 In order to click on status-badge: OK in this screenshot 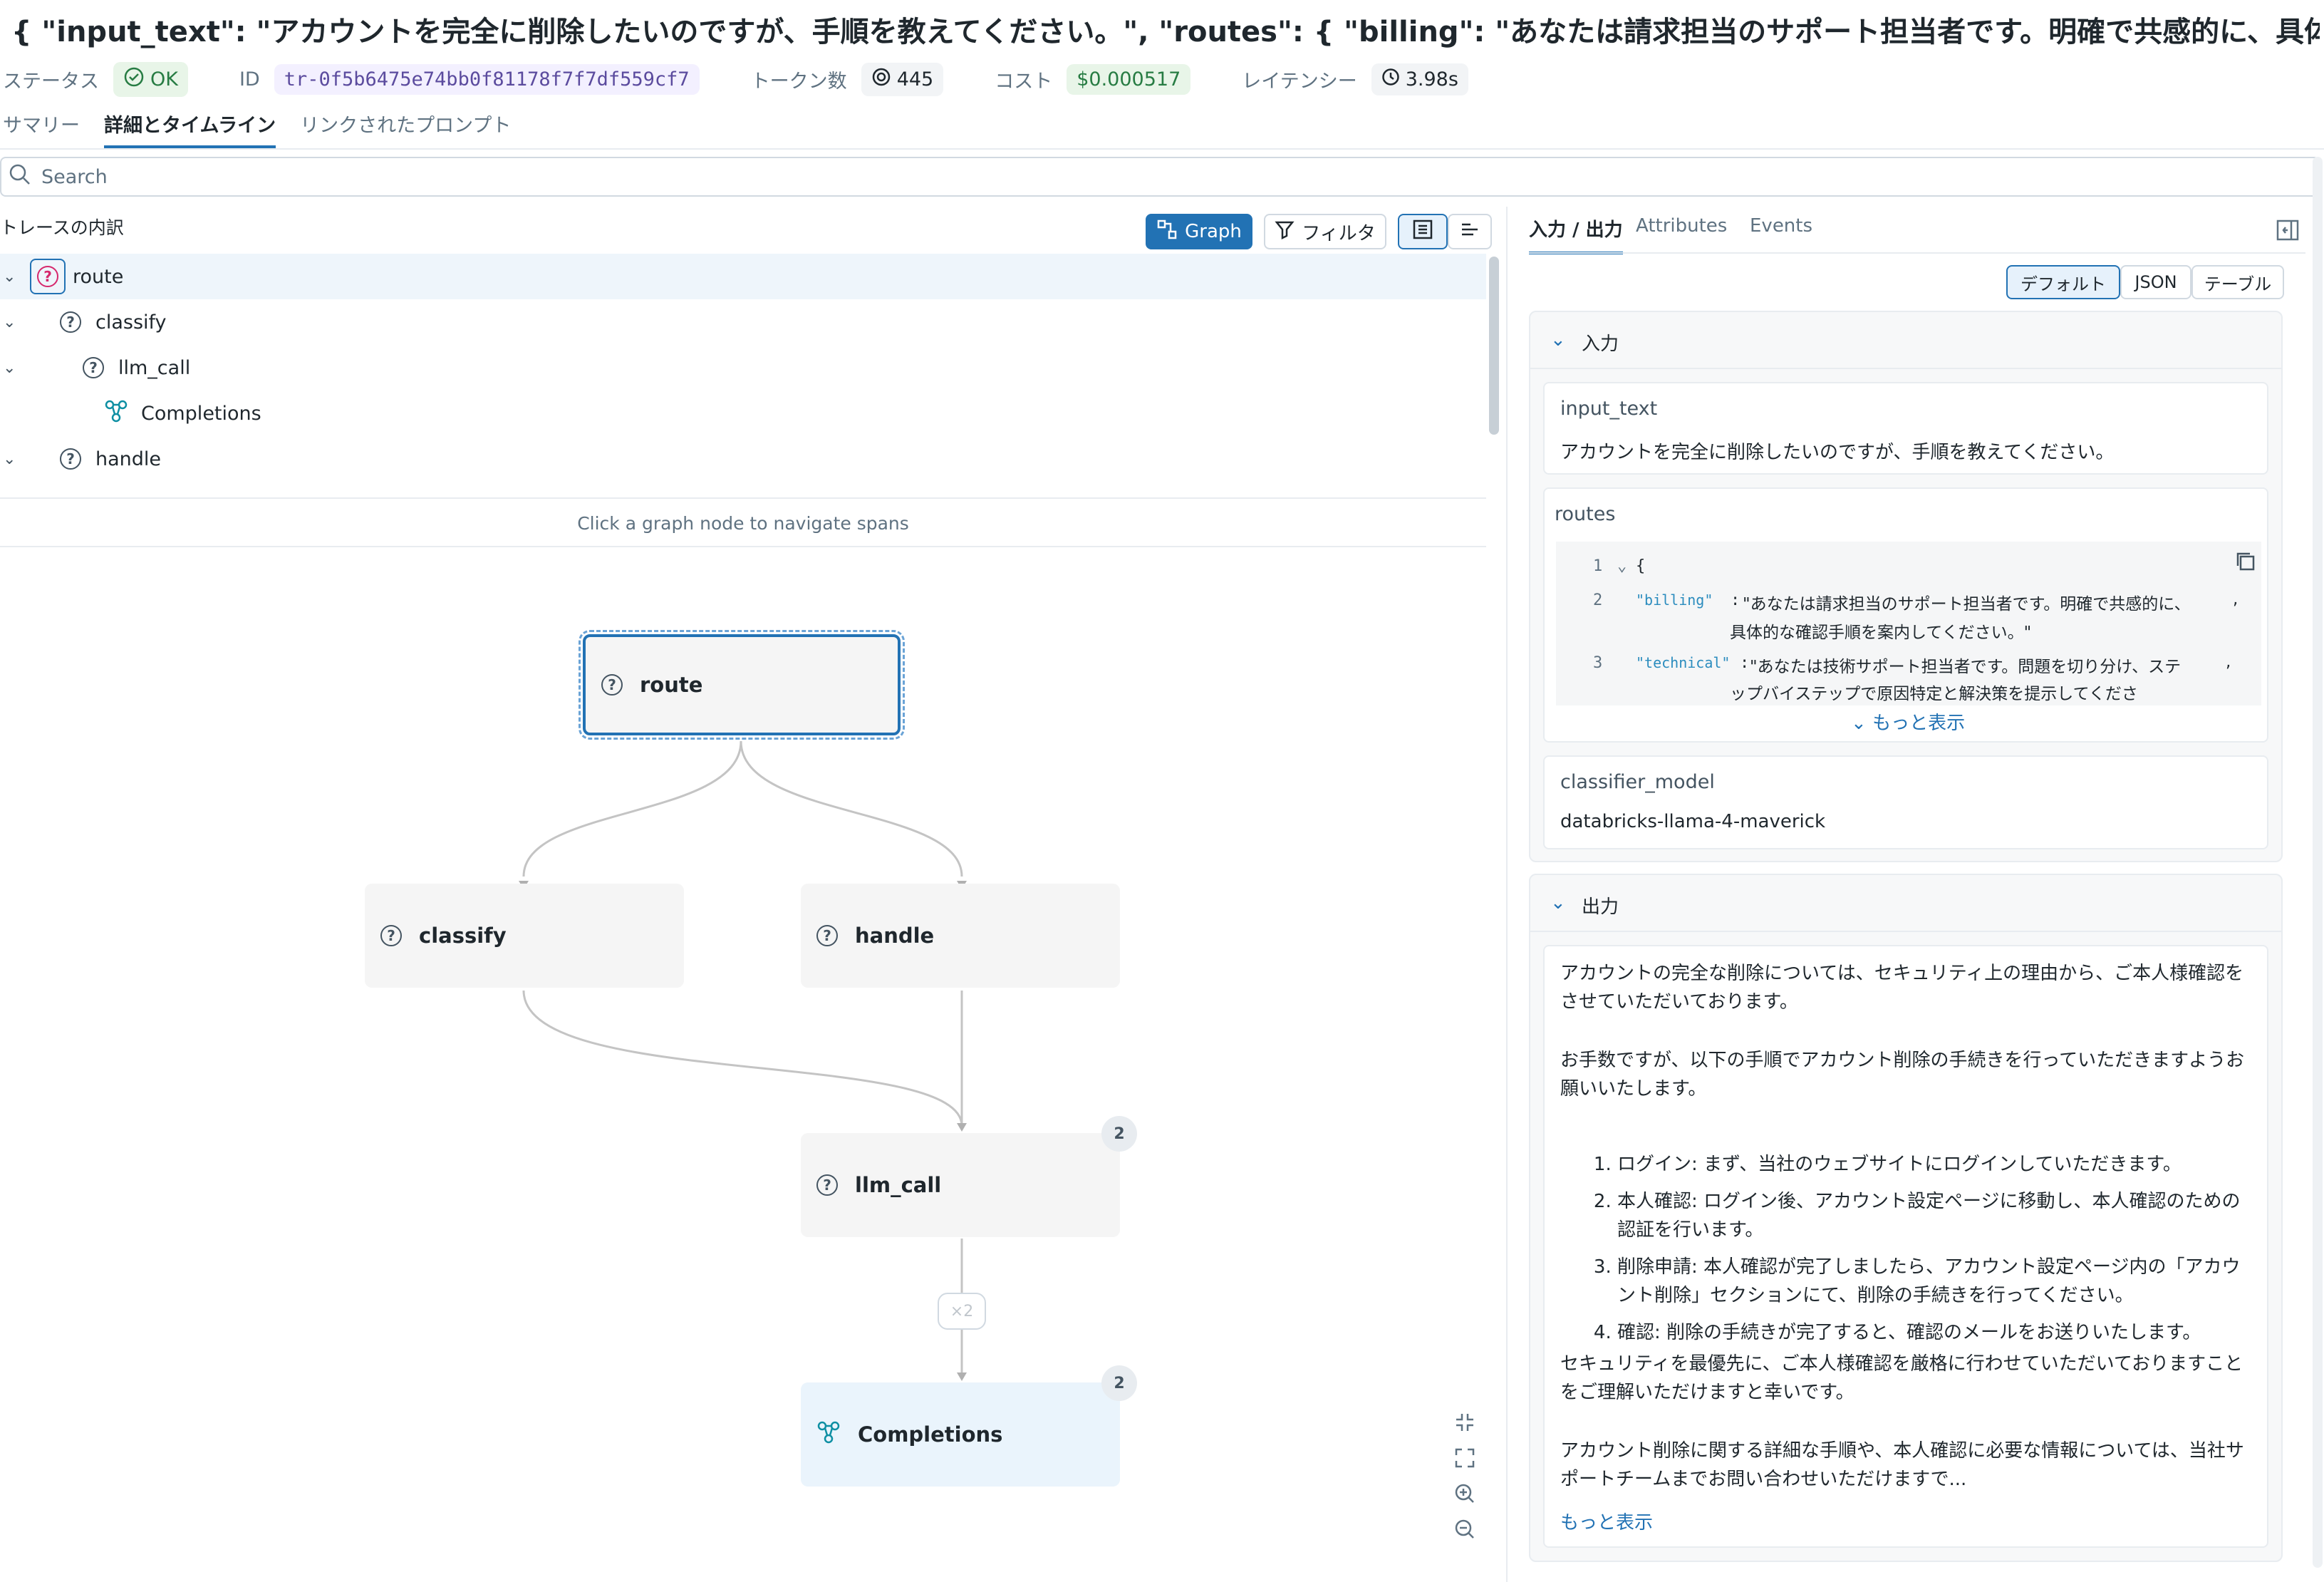, I will do `click(150, 79)`.